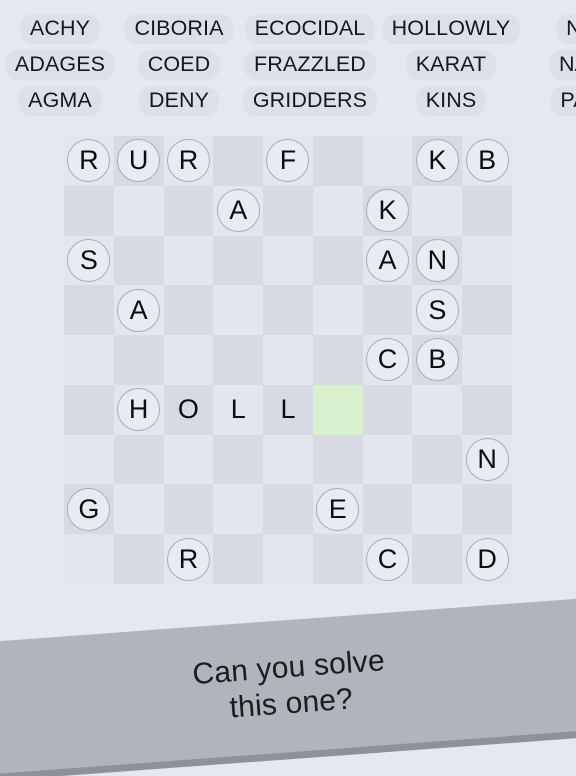 The width and height of the screenshot is (576, 776). What do you see at coordinates (566, 29) in the screenshot?
I see `word-pill: N` at bounding box center [566, 29].